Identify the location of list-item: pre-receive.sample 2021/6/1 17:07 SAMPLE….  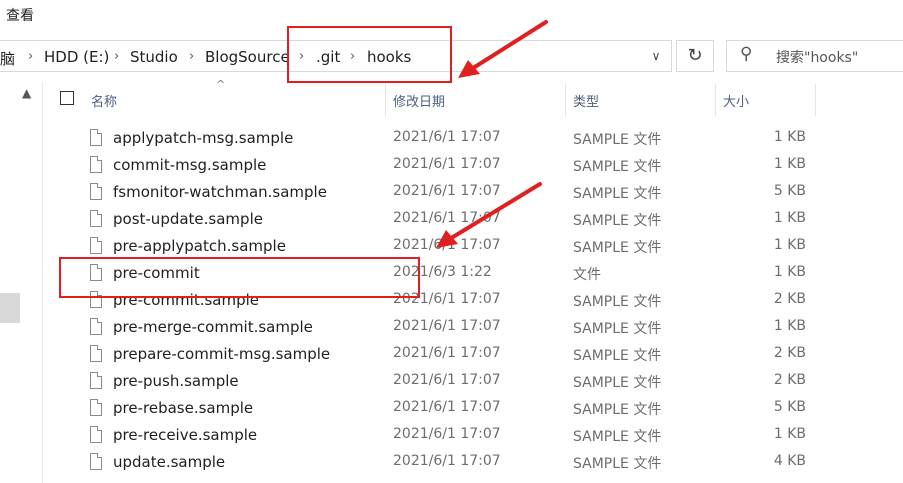
(444, 435).